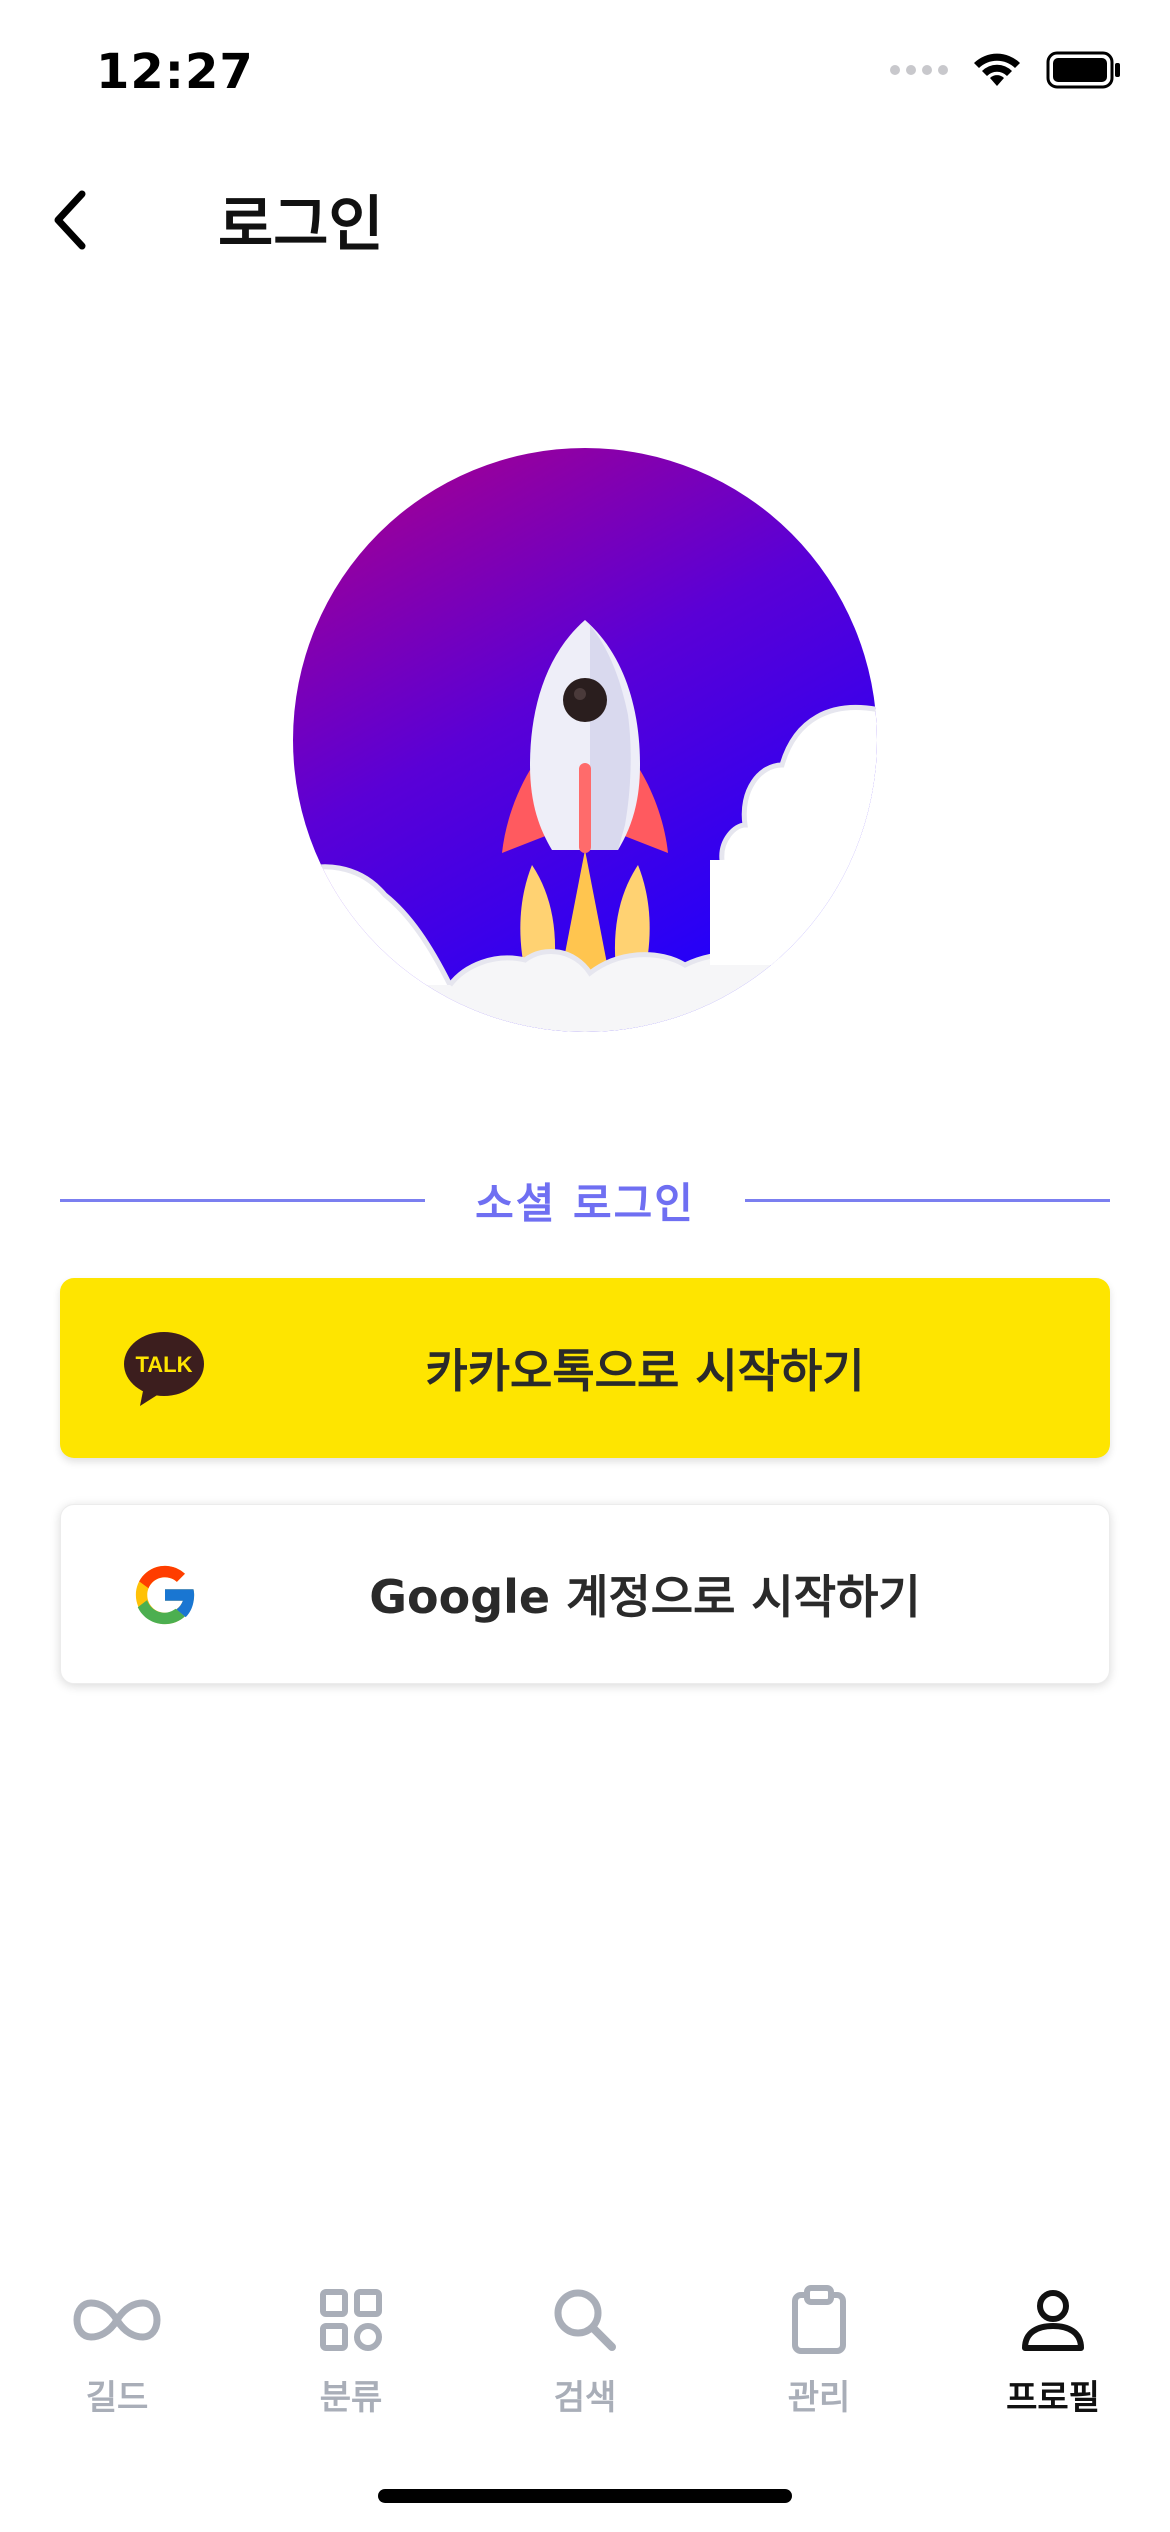 The image size is (1170, 2532). I want to click on google-login-button: Google 계정으로 시작하기, so click(585, 1594).